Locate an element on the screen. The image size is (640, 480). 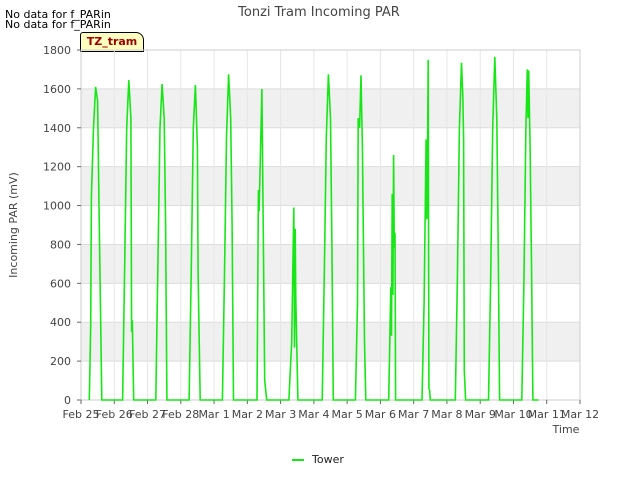
y-axis-label: Incoming PAR (mV) is located at coordinates (13, 225).